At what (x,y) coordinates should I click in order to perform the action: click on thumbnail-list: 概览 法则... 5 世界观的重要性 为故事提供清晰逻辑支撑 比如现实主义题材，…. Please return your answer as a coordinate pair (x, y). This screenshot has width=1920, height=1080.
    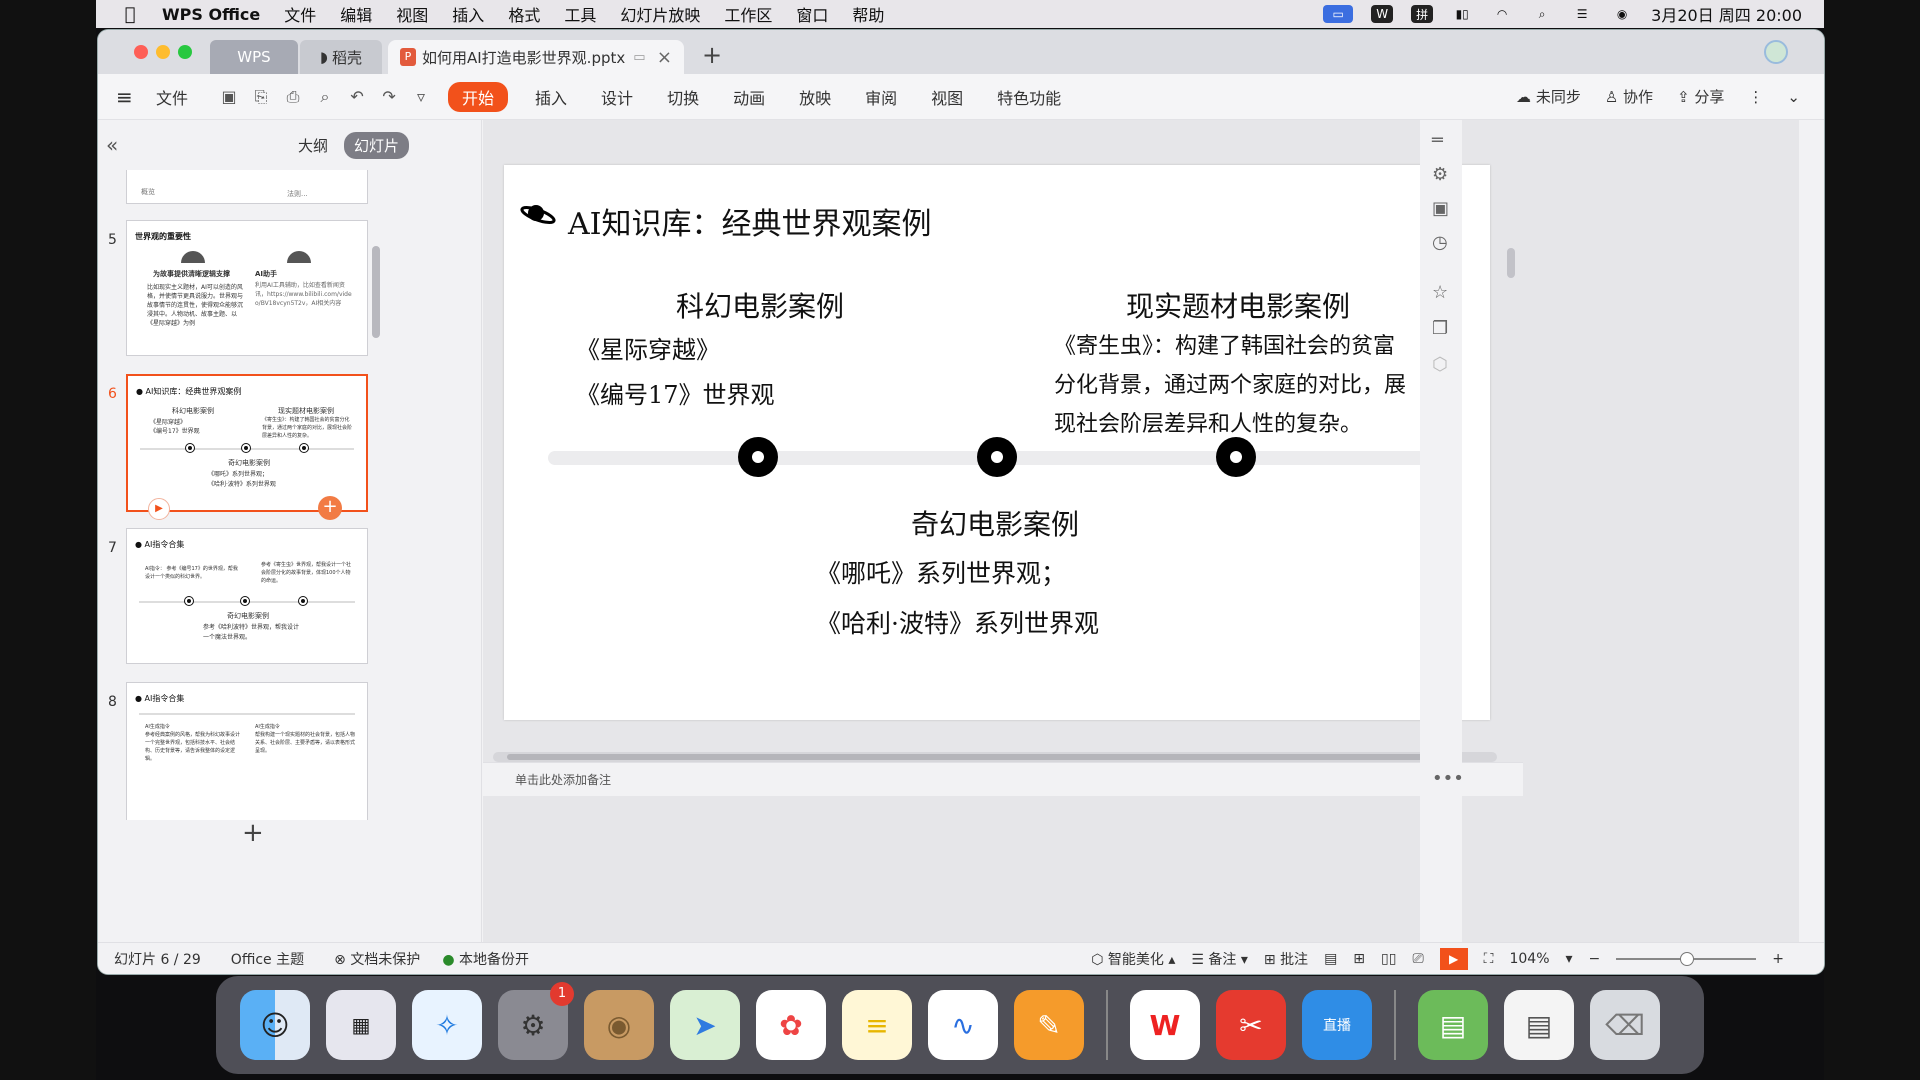
    Looking at the image, I should click on (290, 495).